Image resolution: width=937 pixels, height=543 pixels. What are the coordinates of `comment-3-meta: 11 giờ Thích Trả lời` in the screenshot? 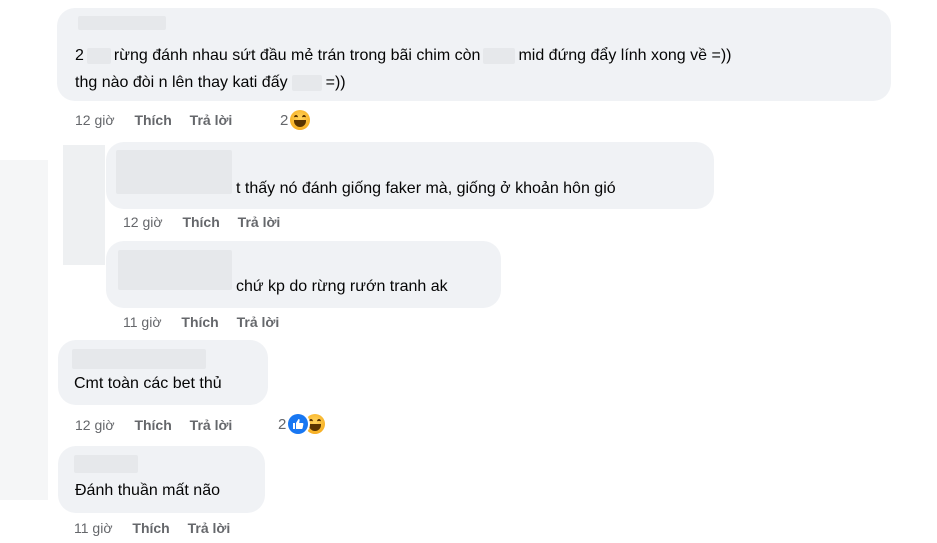 It's located at (201, 322).